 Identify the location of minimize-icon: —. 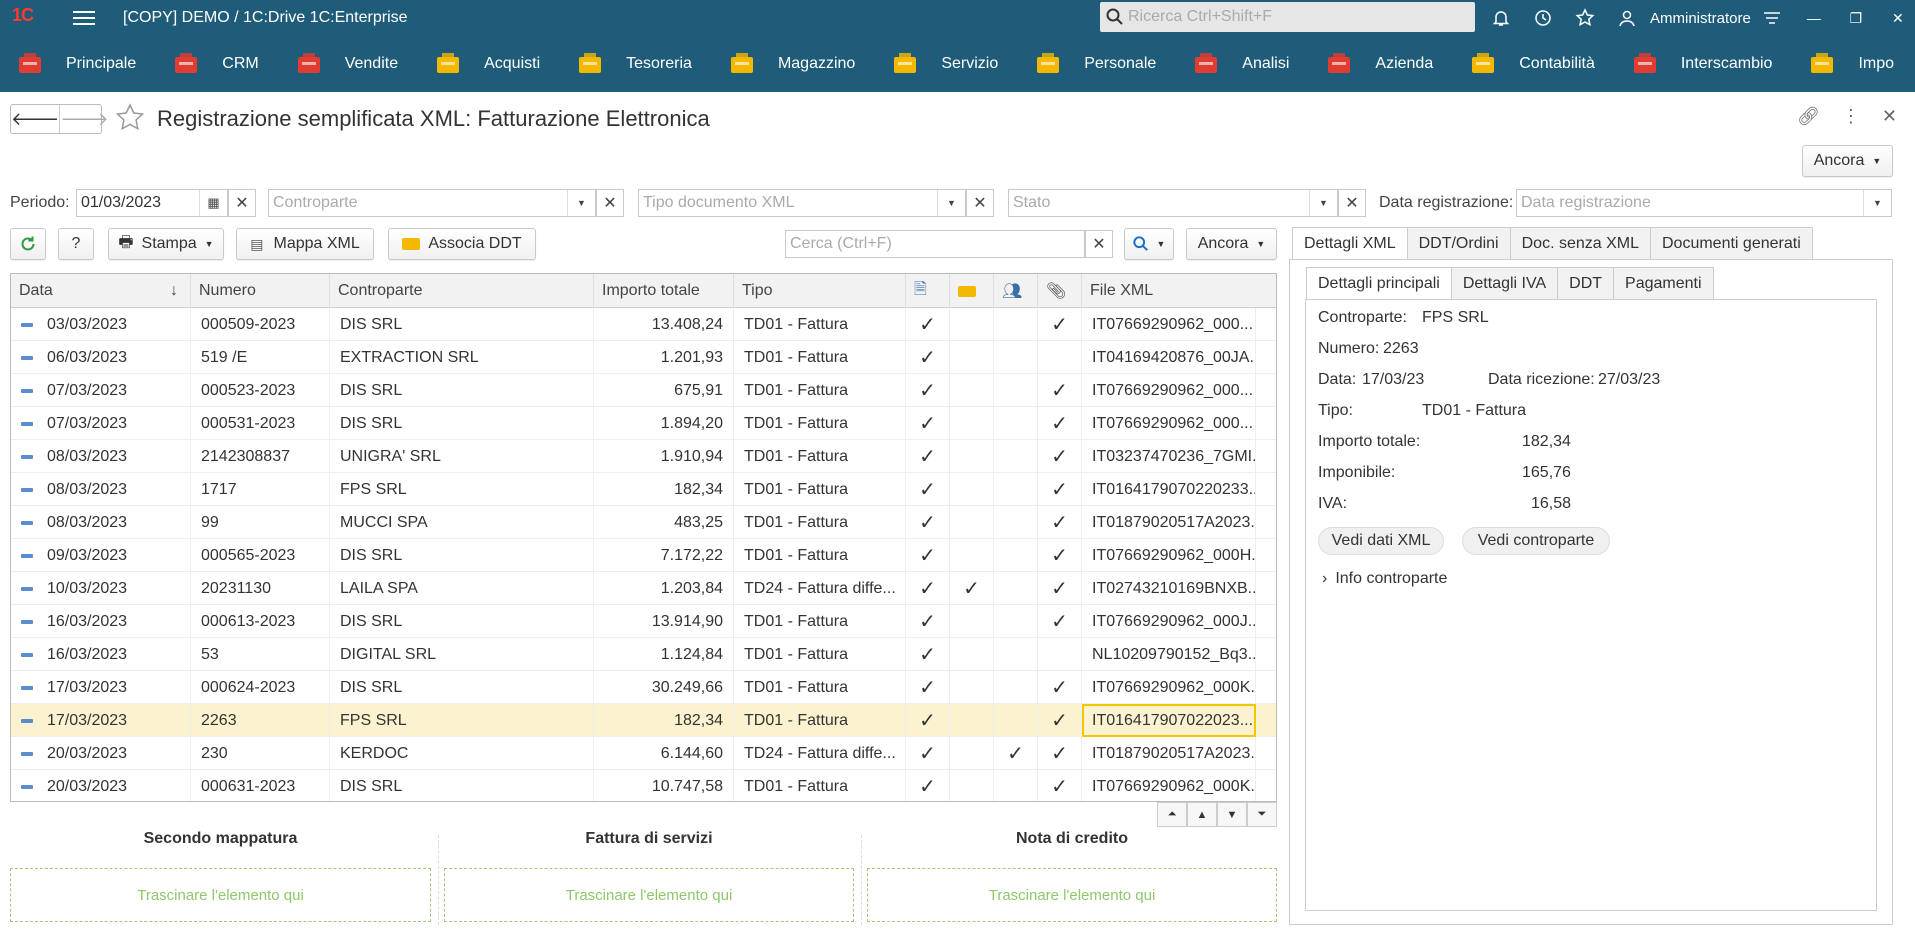
(1814, 18).